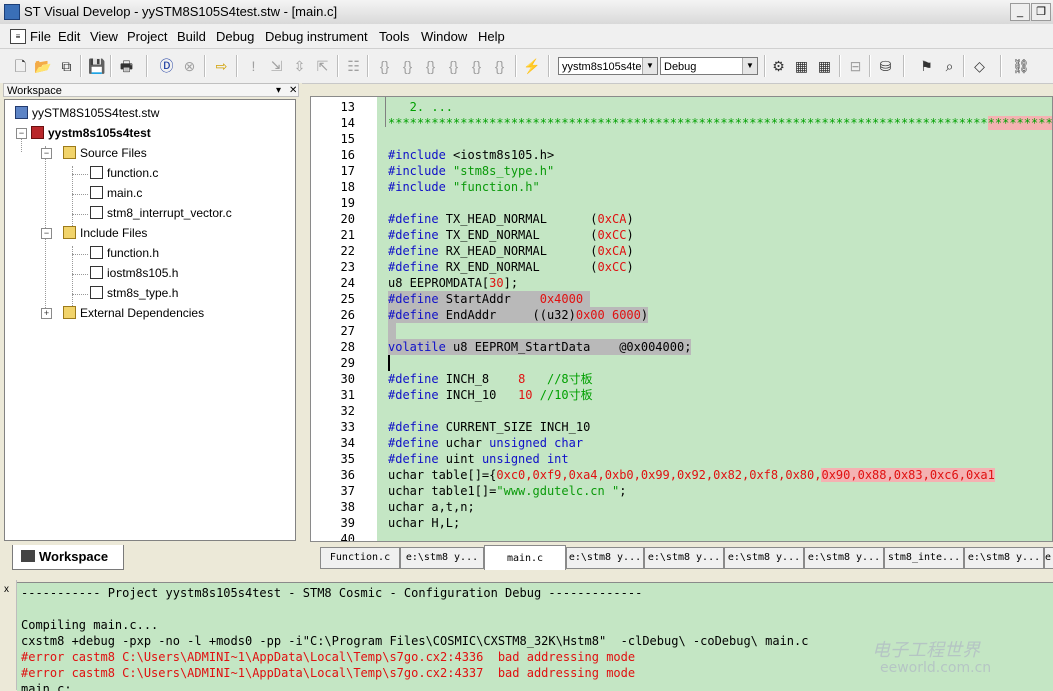 The height and width of the screenshot is (691, 1053). I want to click on brace-4-icon: {}, so click(453, 66).